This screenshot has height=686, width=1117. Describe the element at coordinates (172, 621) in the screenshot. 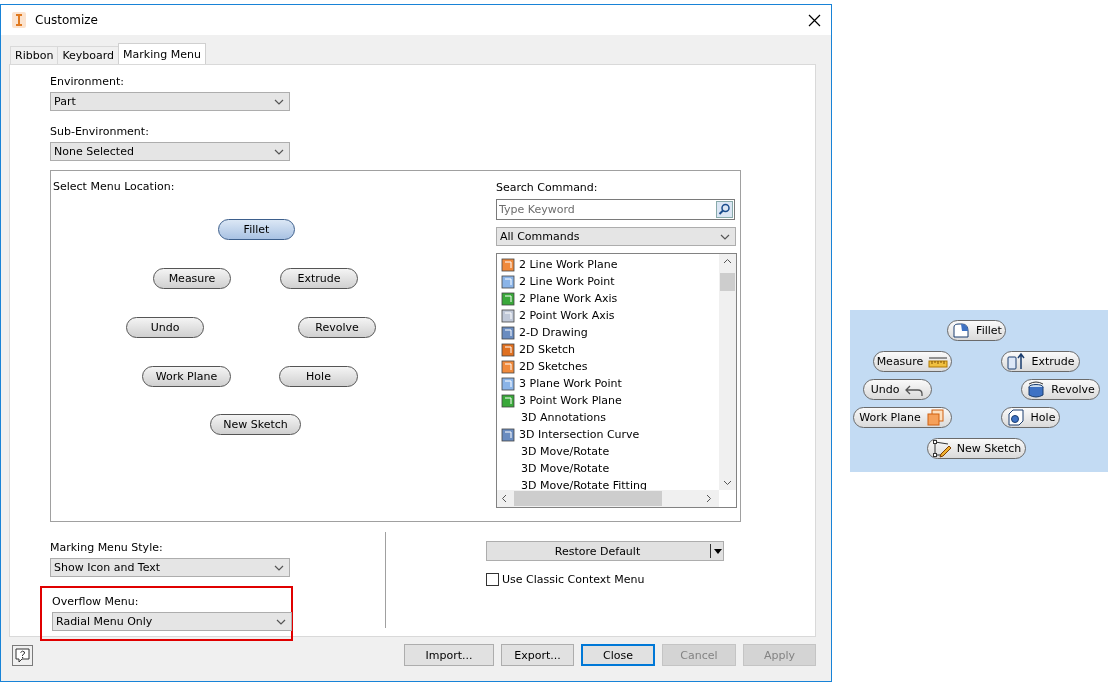

I see `dropdown: Radial Menu Only` at that location.